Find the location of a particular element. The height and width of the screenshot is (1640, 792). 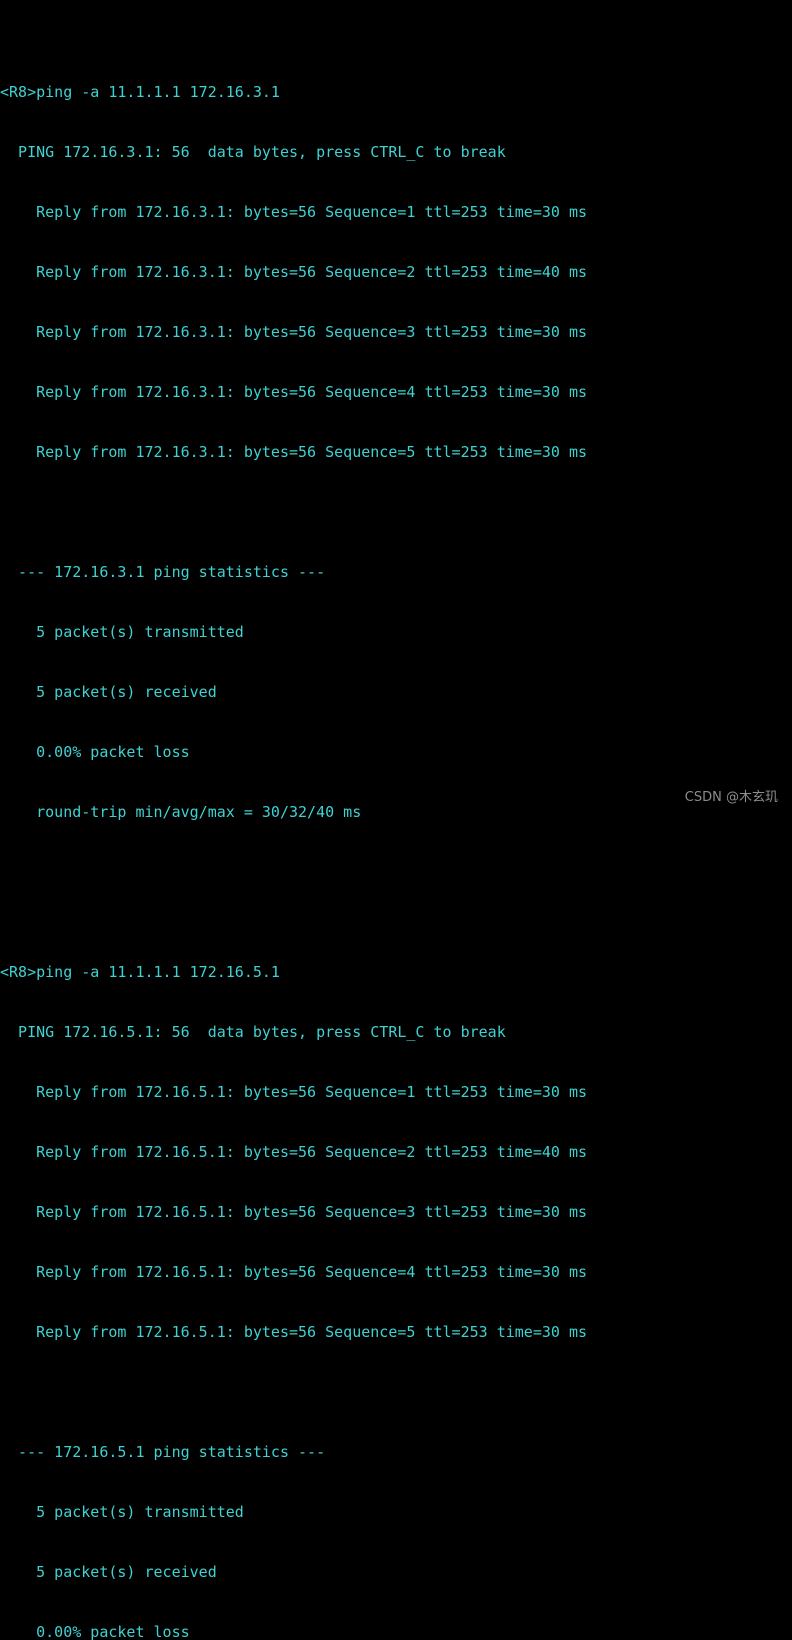

command-line: <R8>ping -a 11.1.1.1 172.16.5.1 is located at coordinates (140, 972).